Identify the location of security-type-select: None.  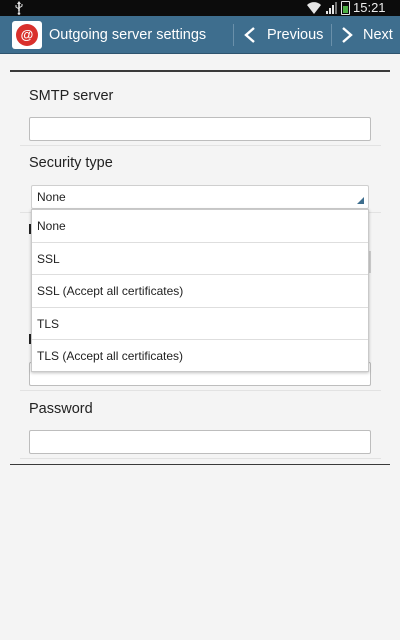
(200, 197).